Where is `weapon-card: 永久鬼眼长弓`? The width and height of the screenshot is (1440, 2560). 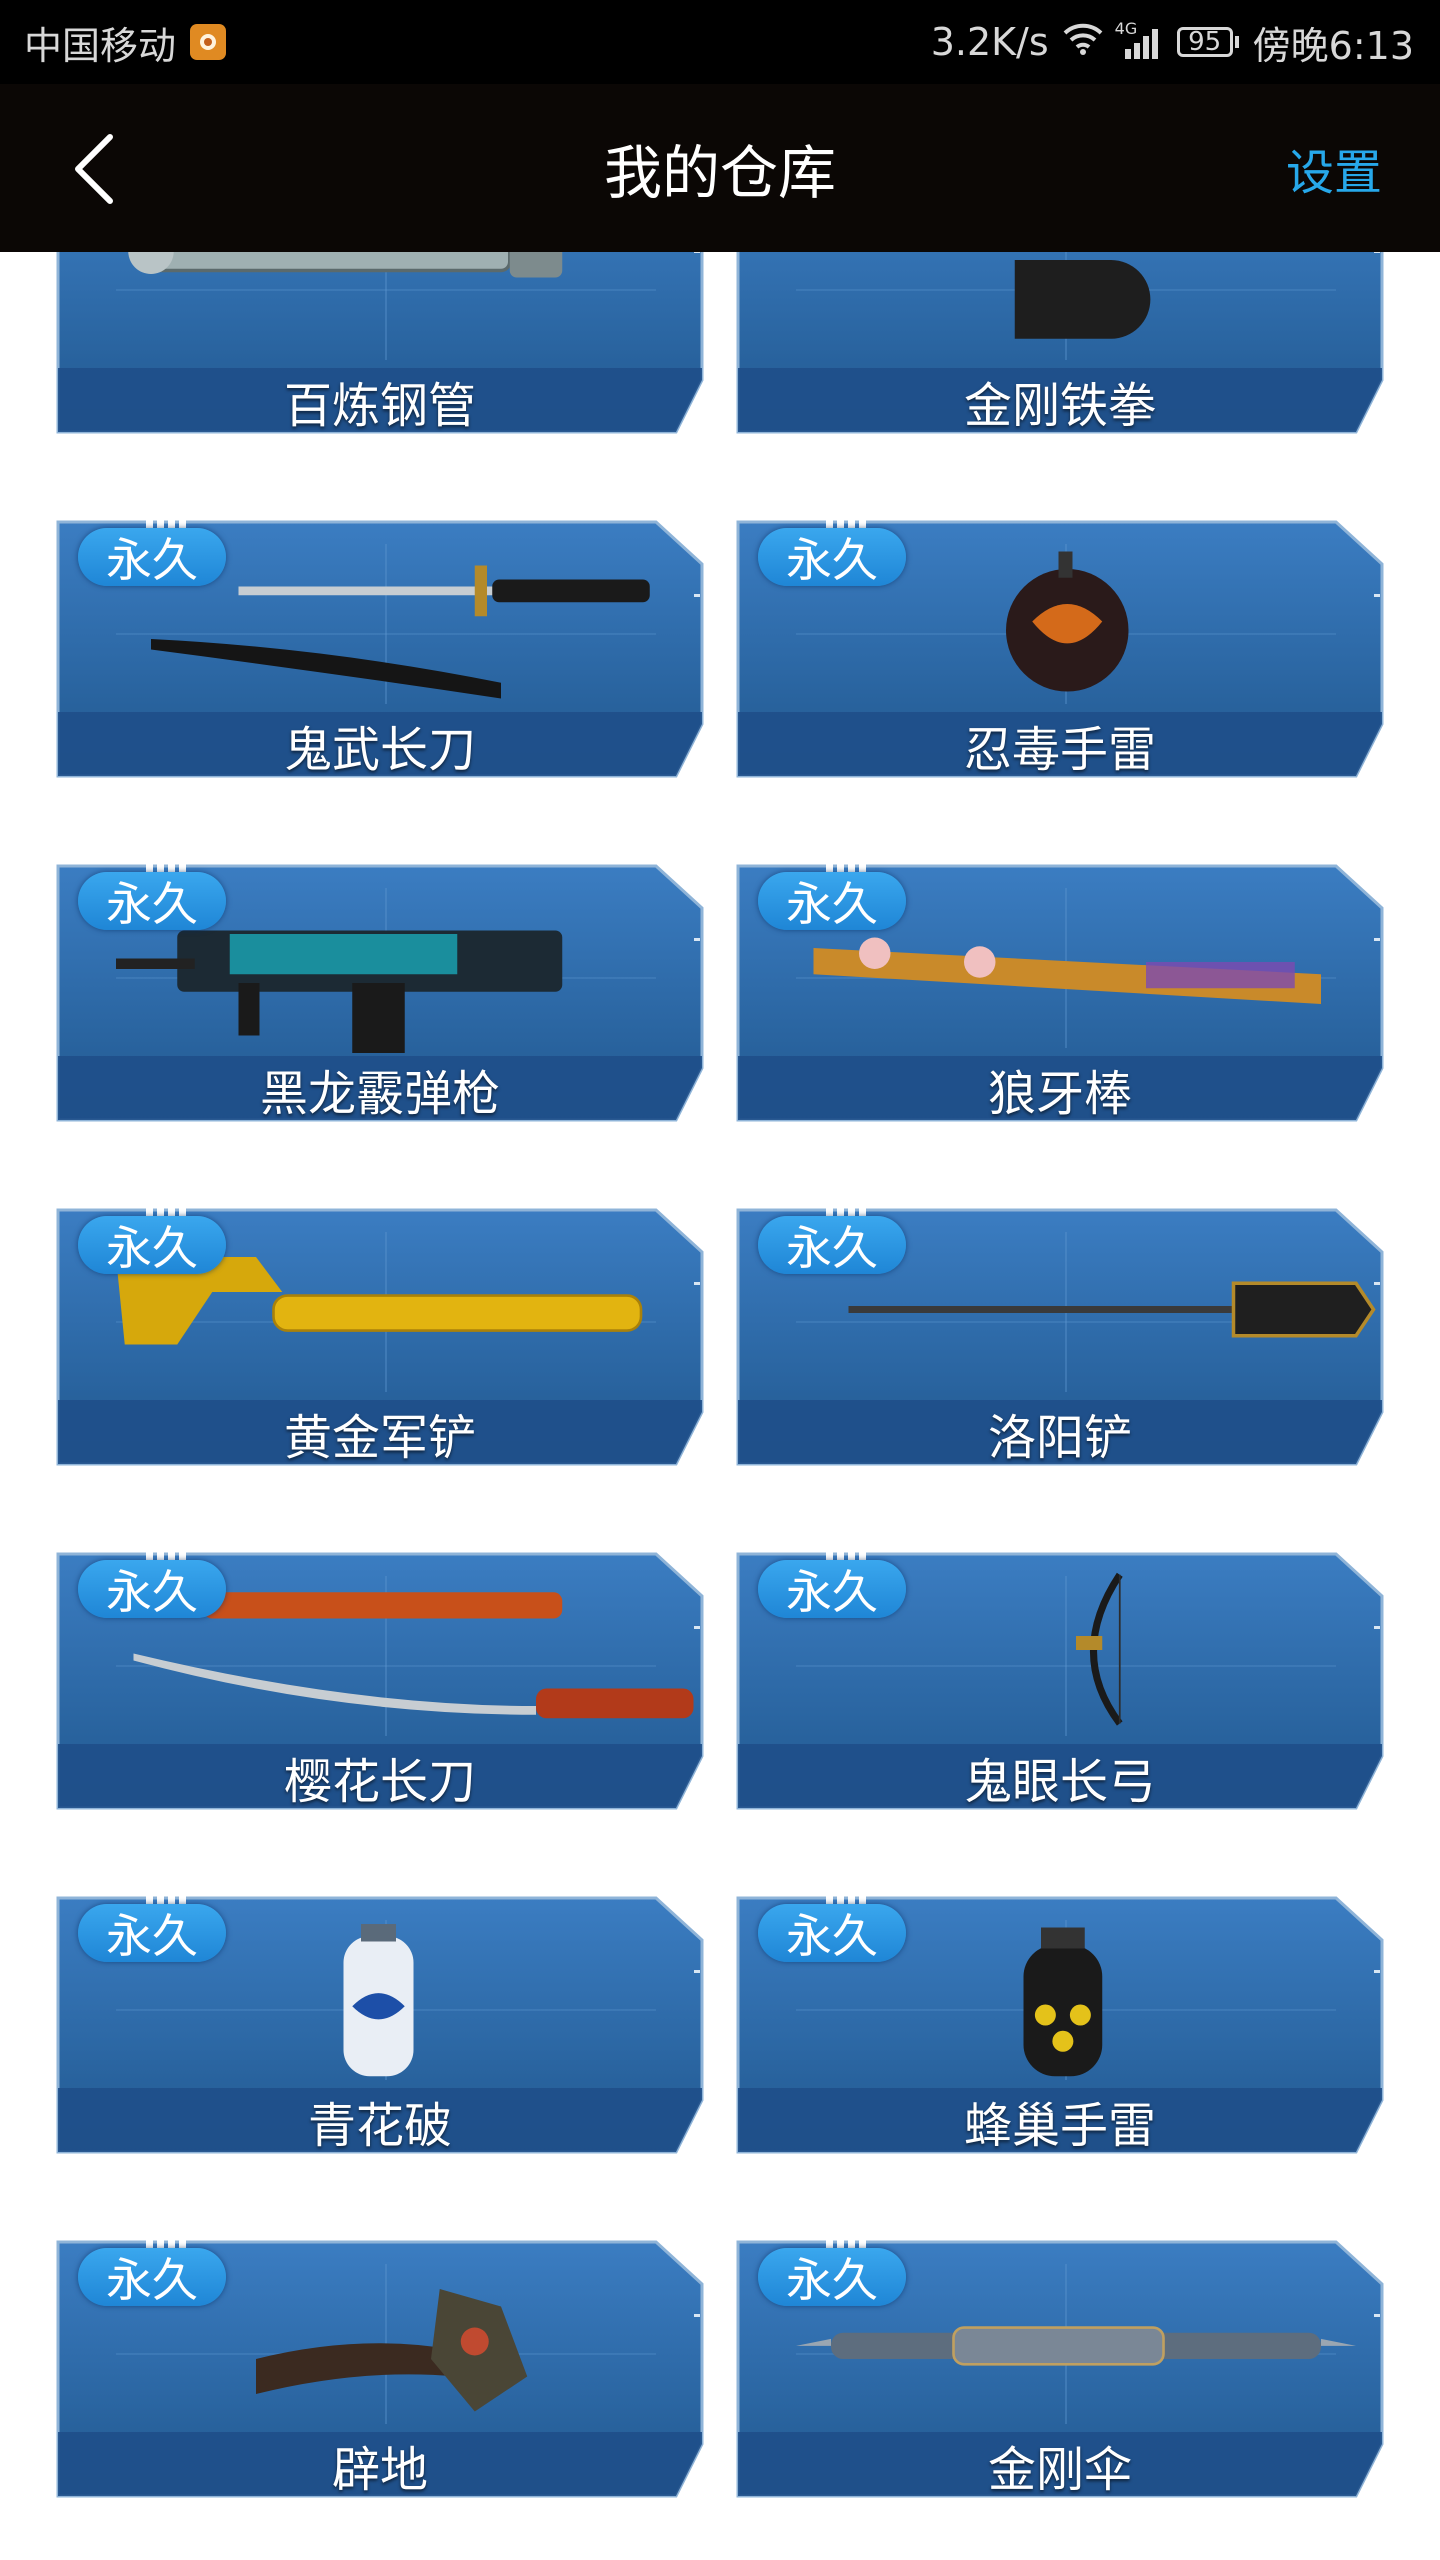
weapon-card: 永久鬼眼长弓 is located at coordinates (1060, 1678).